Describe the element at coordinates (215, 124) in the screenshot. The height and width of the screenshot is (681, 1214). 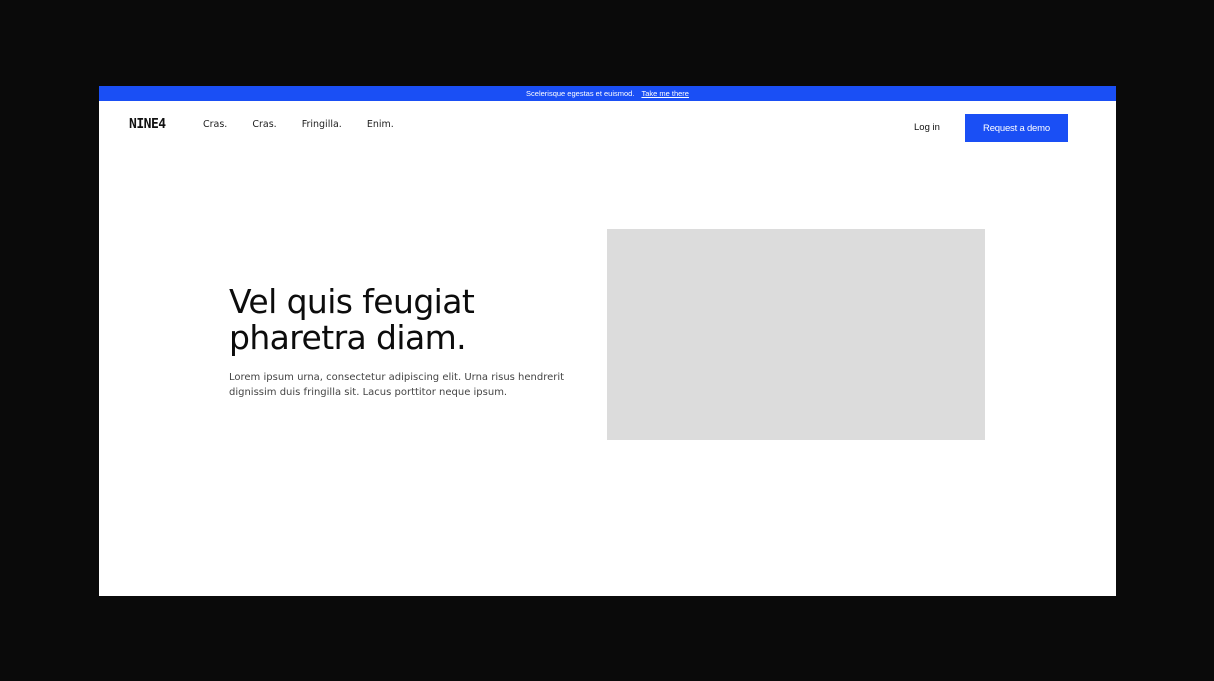
I see `nav-link-cras-1: Cras.` at that location.